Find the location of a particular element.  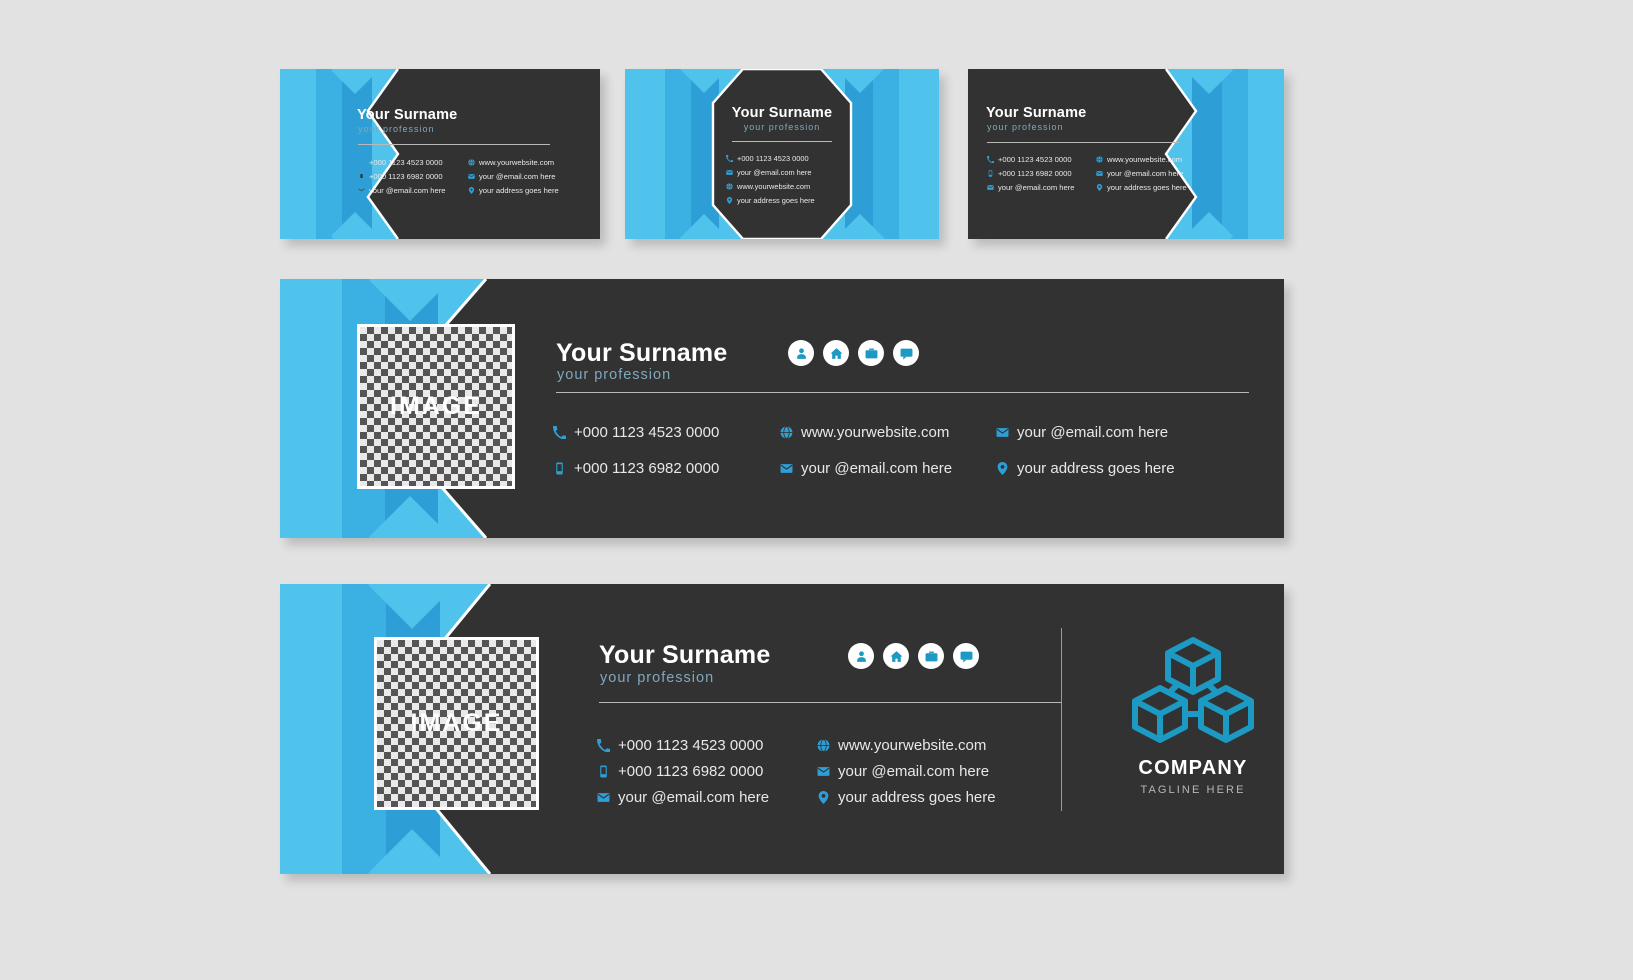

banner-bottom-image-label: IMAGE is located at coordinates (456, 723).